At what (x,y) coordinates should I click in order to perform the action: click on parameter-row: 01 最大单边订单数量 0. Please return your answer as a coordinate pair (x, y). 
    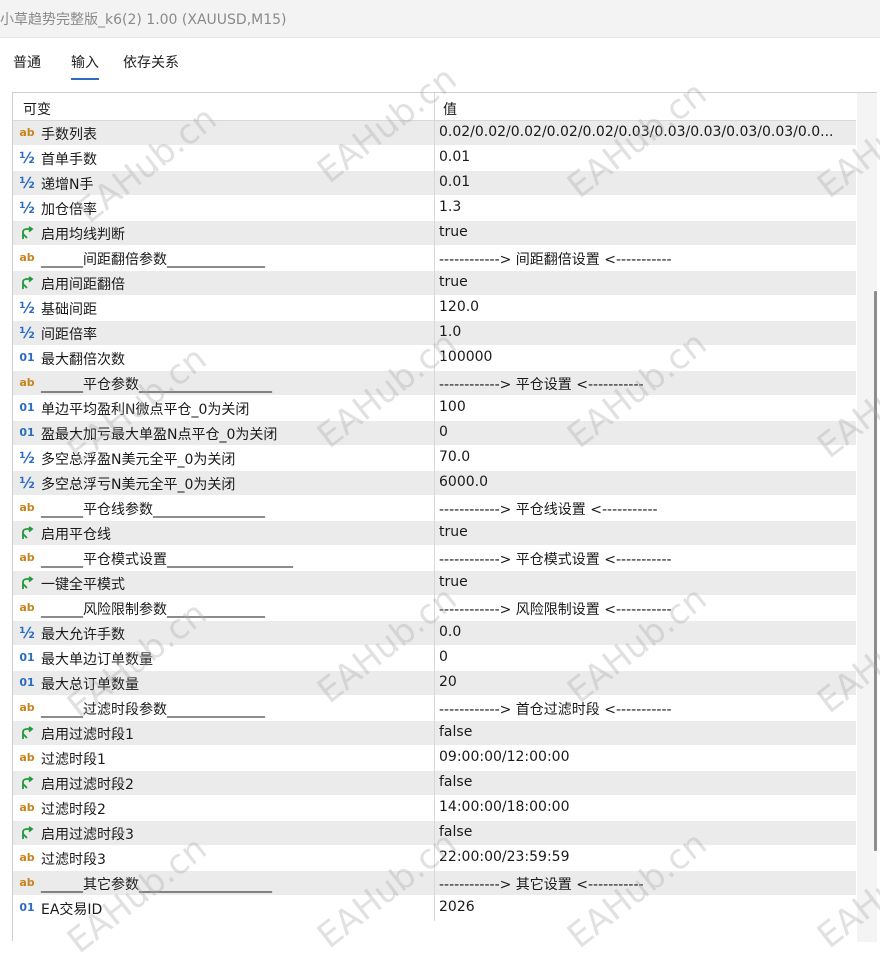
    Looking at the image, I should click on (434, 658).